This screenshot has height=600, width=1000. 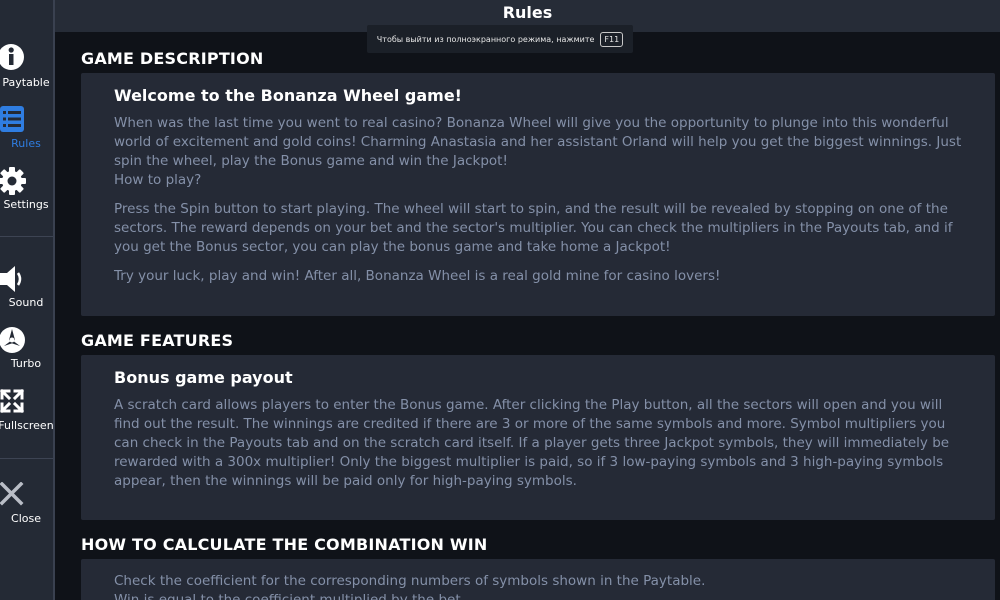 What do you see at coordinates (288, 95) in the screenshot?
I see `card-heading: Welcome to the Bonanza Wheel game!` at bounding box center [288, 95].